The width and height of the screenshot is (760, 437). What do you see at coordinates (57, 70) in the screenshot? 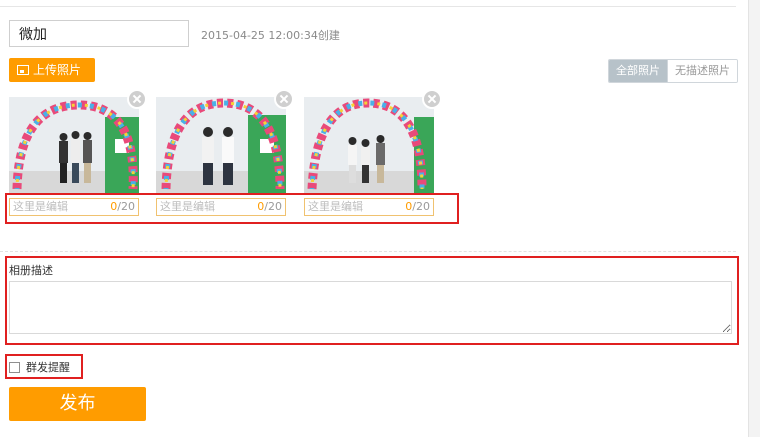
I see `upload-photo-label: 上传照片` at bounding box center [57, 70].